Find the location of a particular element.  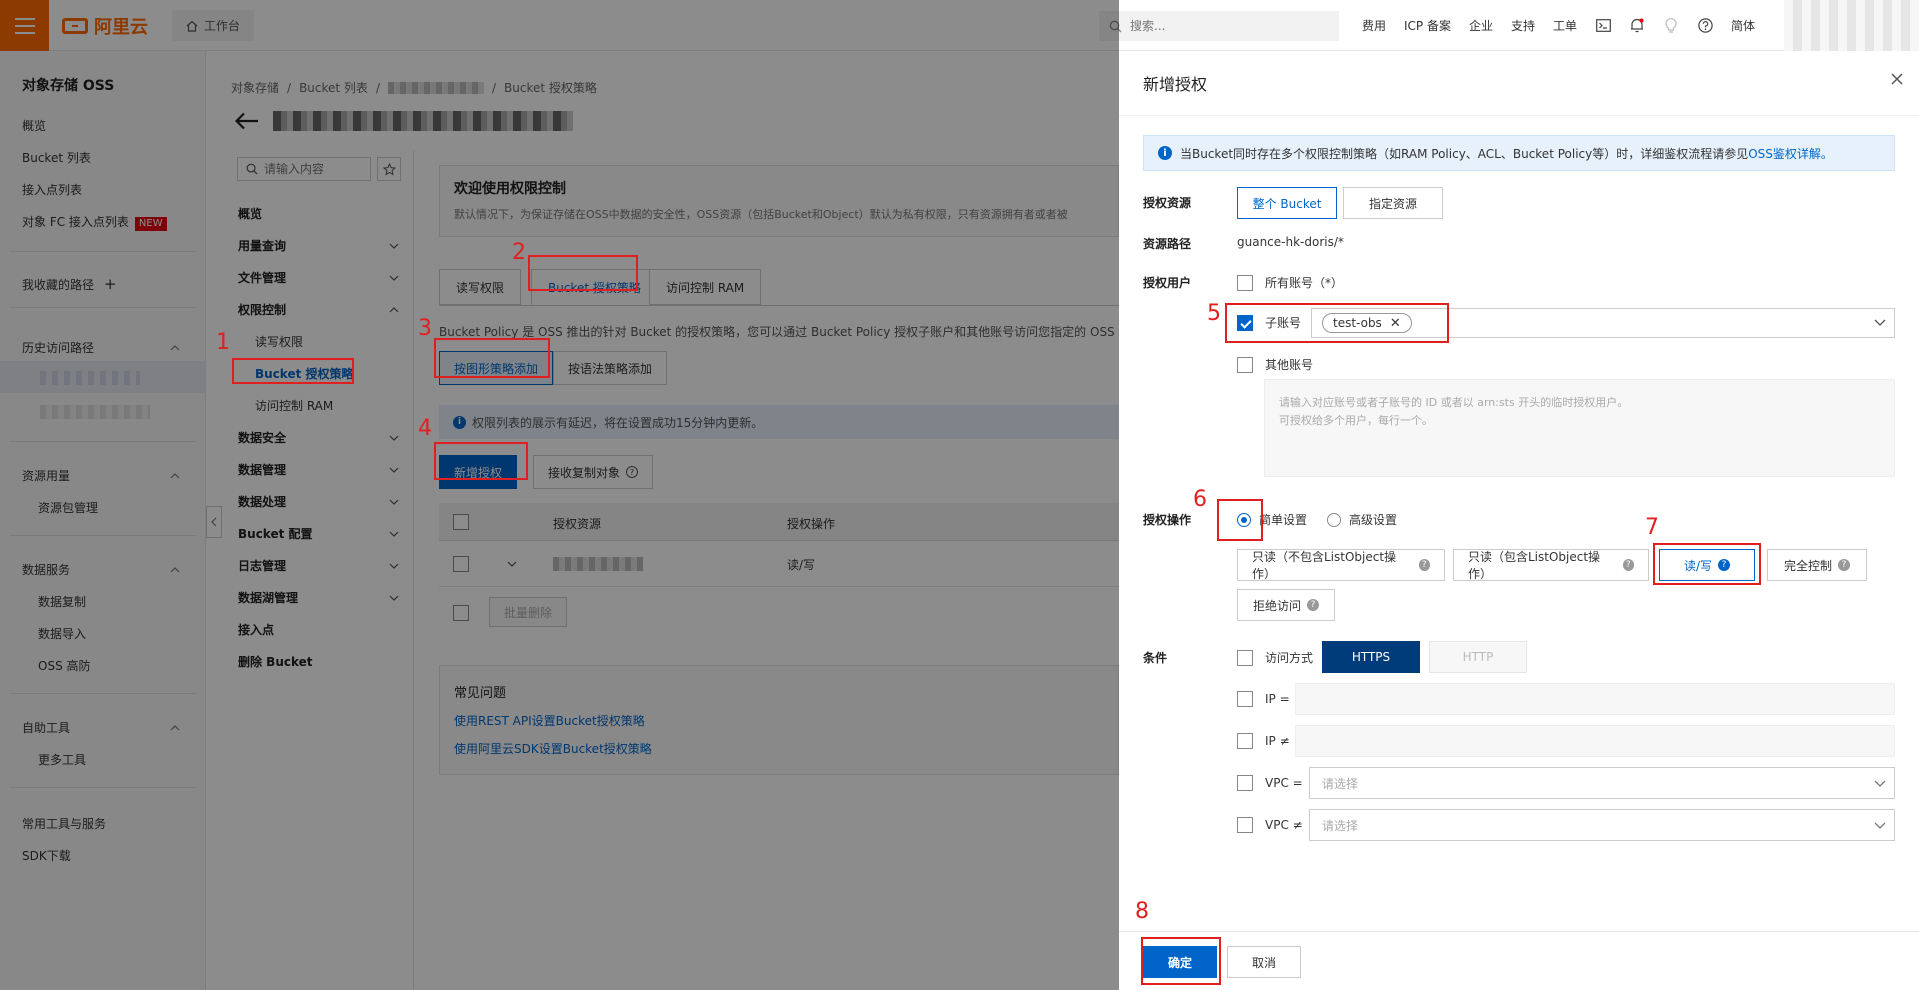

annotation-number-3: 3 is located at coordinates (425, 328).